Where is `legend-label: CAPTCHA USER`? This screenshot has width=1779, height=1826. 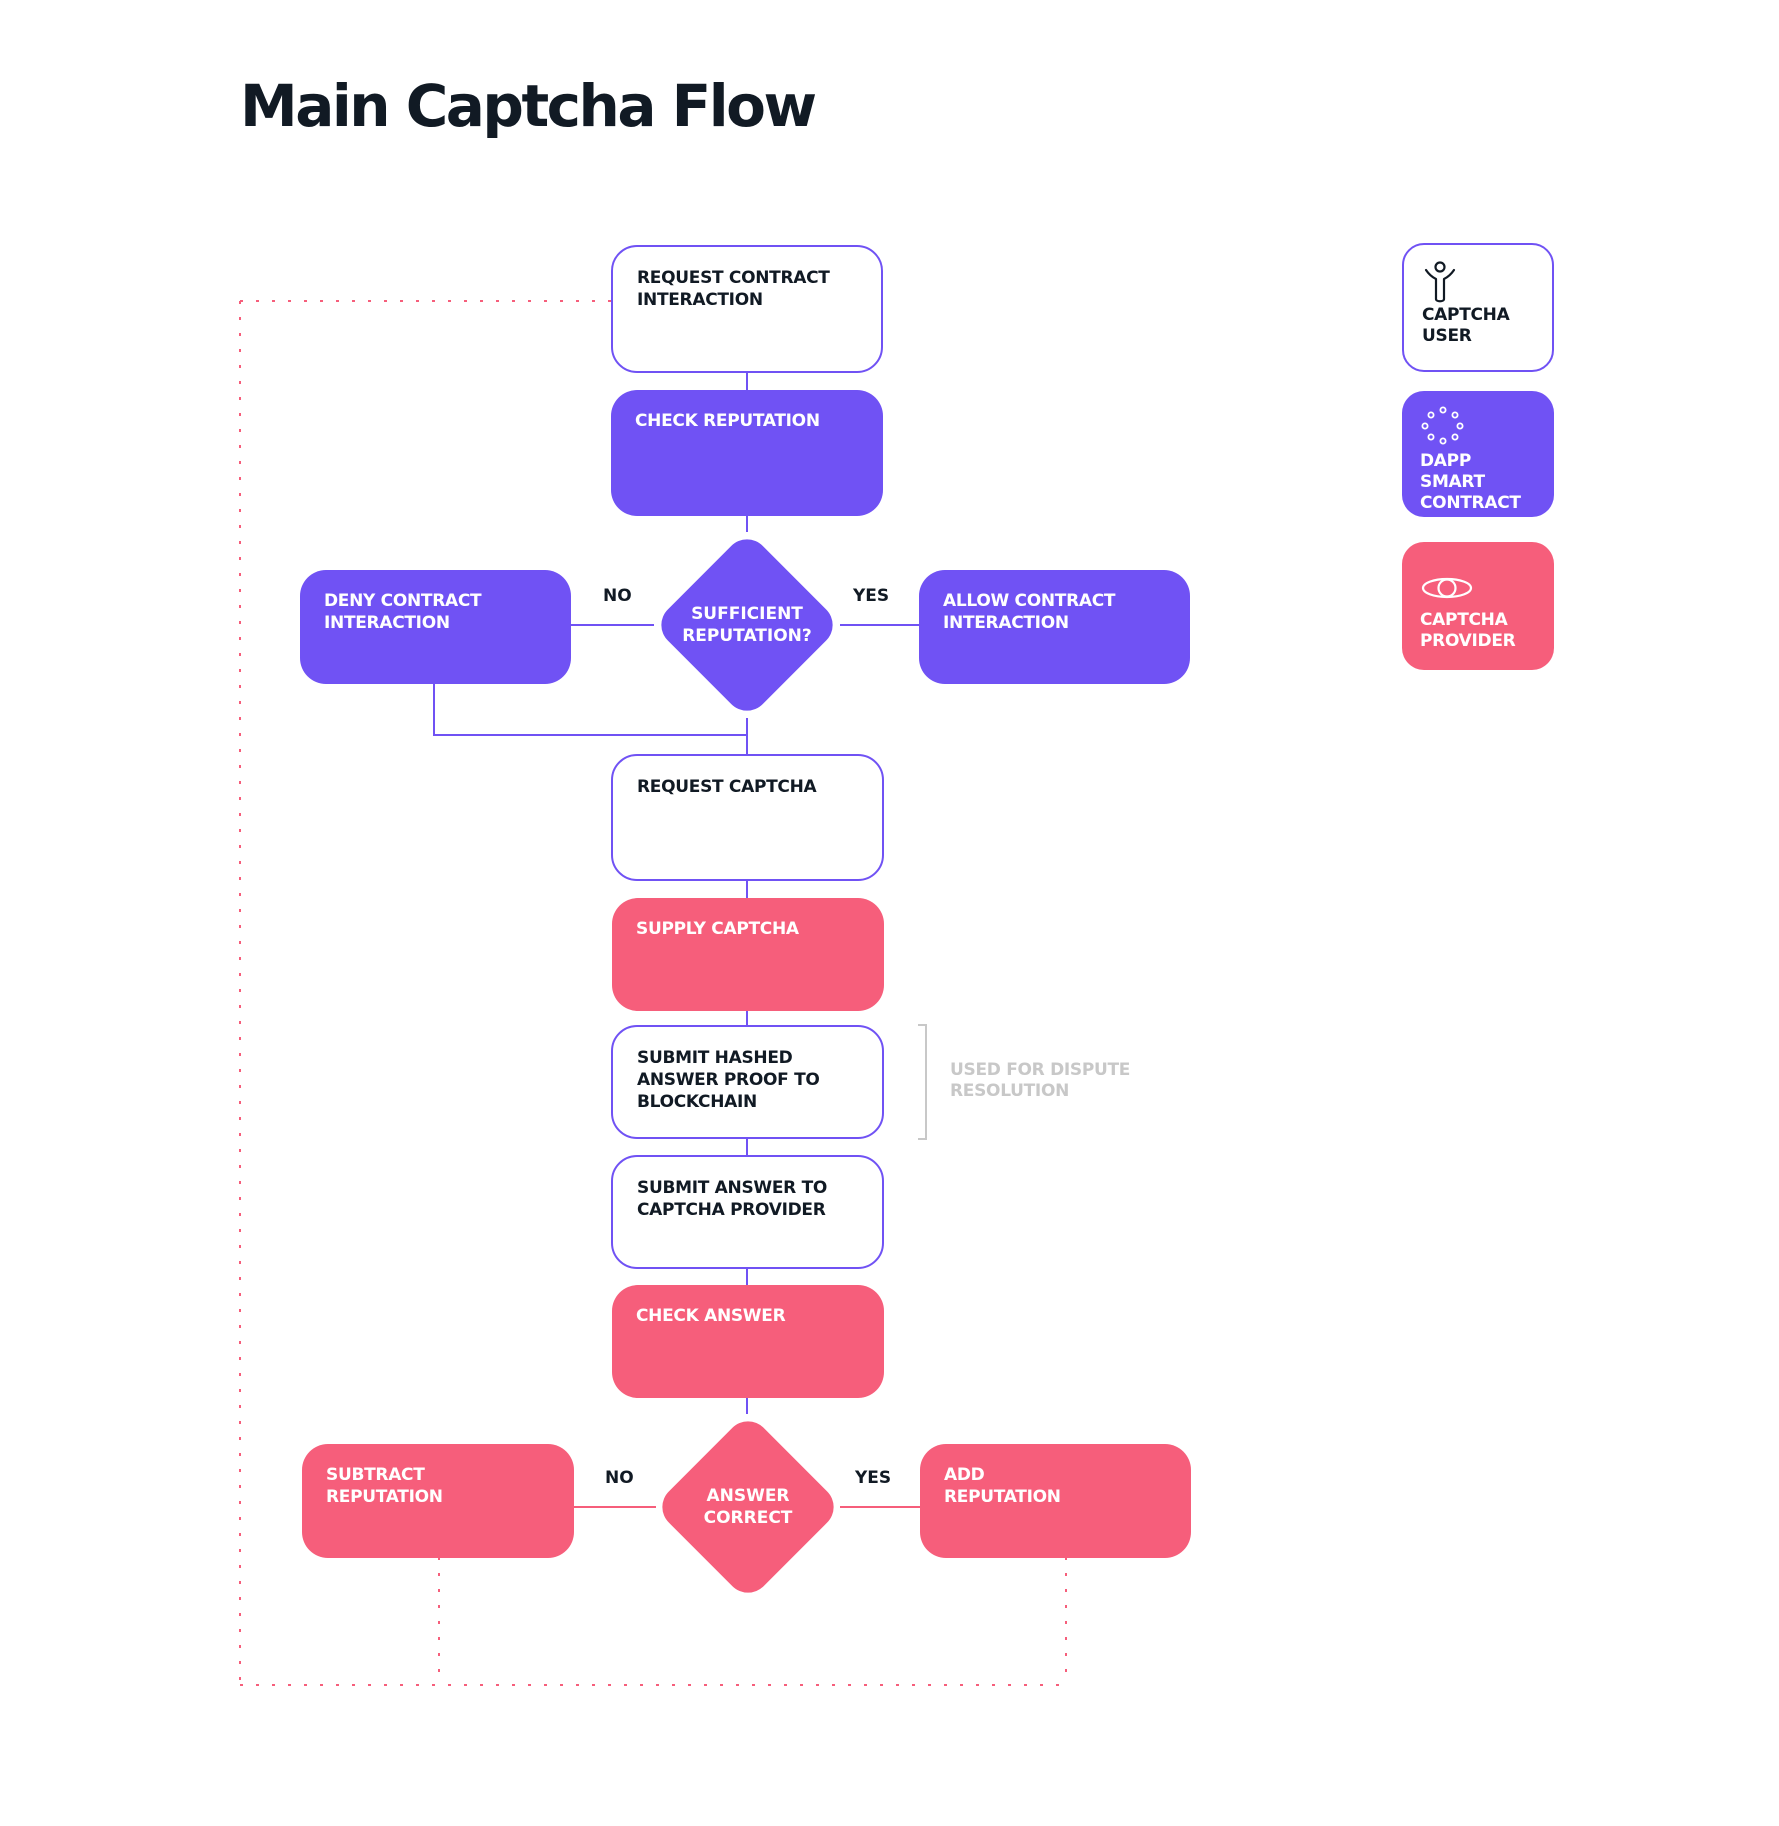 legend-label: CAPTCHA USER is located at coordinates (1466, 325).